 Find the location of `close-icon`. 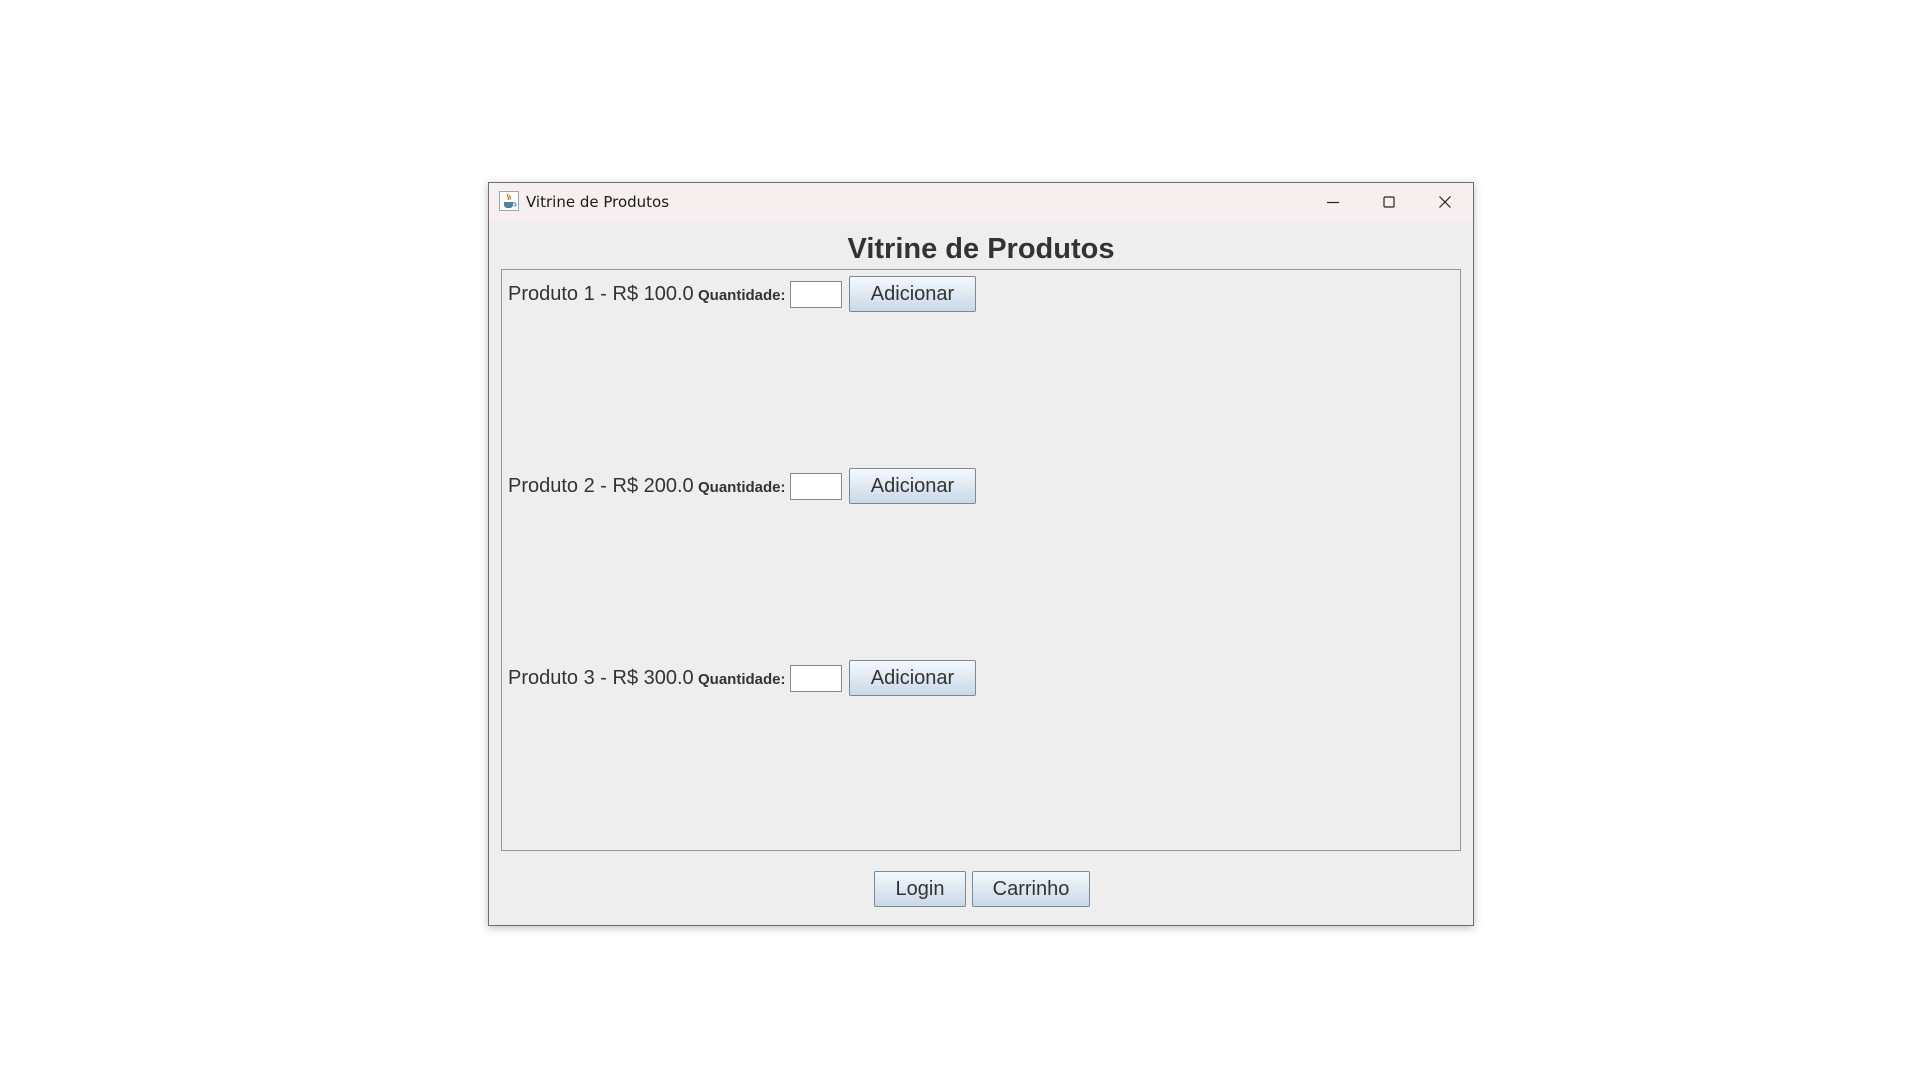

close-icon is located at coordinates (1445, 202).